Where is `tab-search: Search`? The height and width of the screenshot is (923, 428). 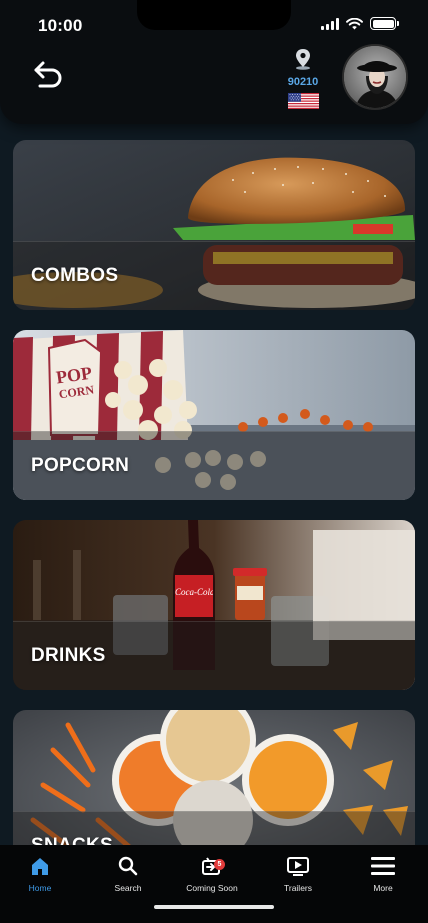
tab-search: Search is located at coordinates (128, 873).